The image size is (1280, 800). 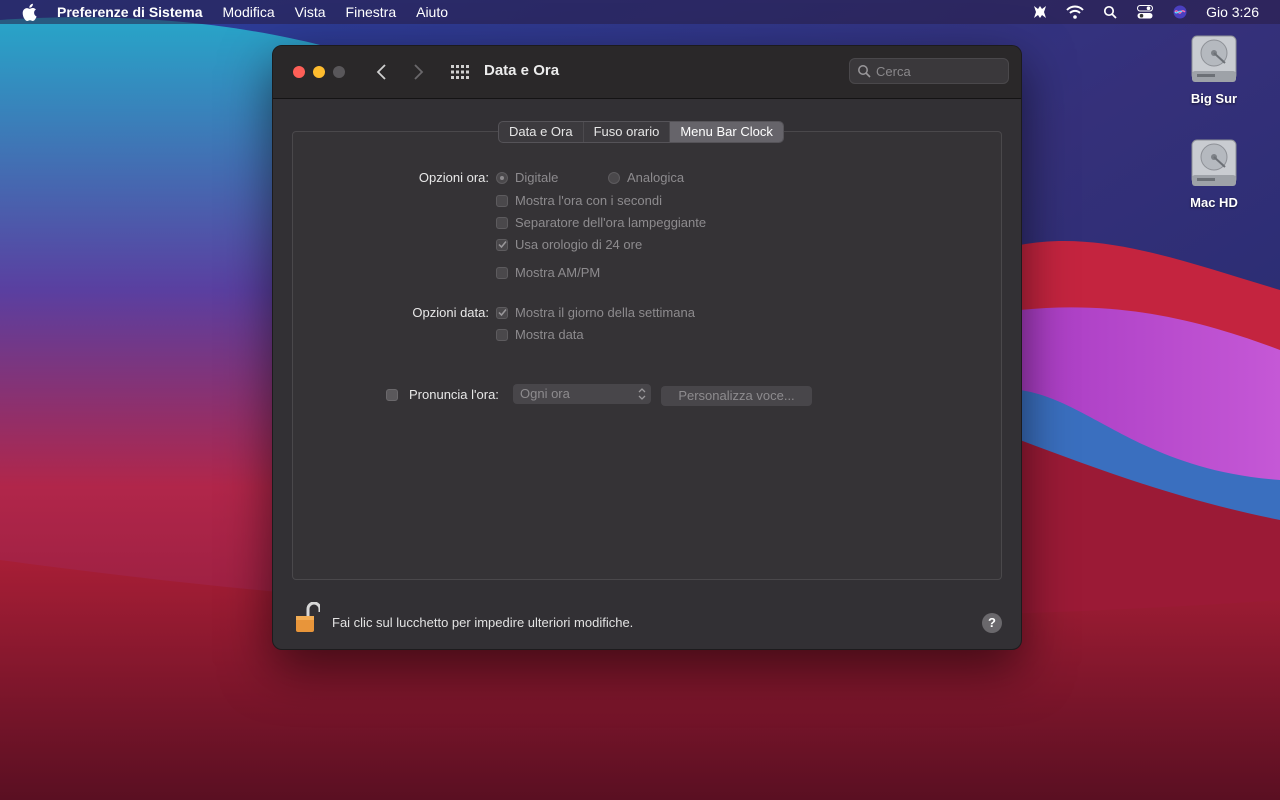 I want to click on search-field, so click(x=929, y=71).